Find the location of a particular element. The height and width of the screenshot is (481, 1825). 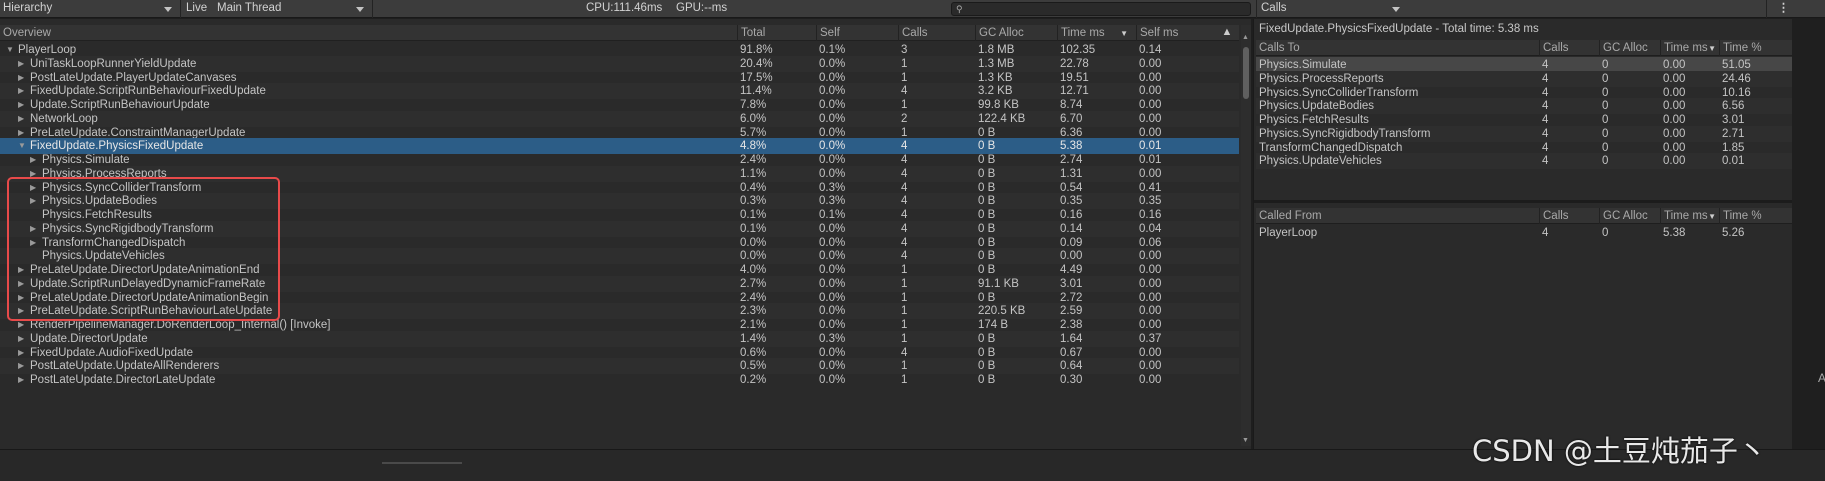

hierarchy-scrollbar: ▲ ▼ is located at coordinates (1246, 235).